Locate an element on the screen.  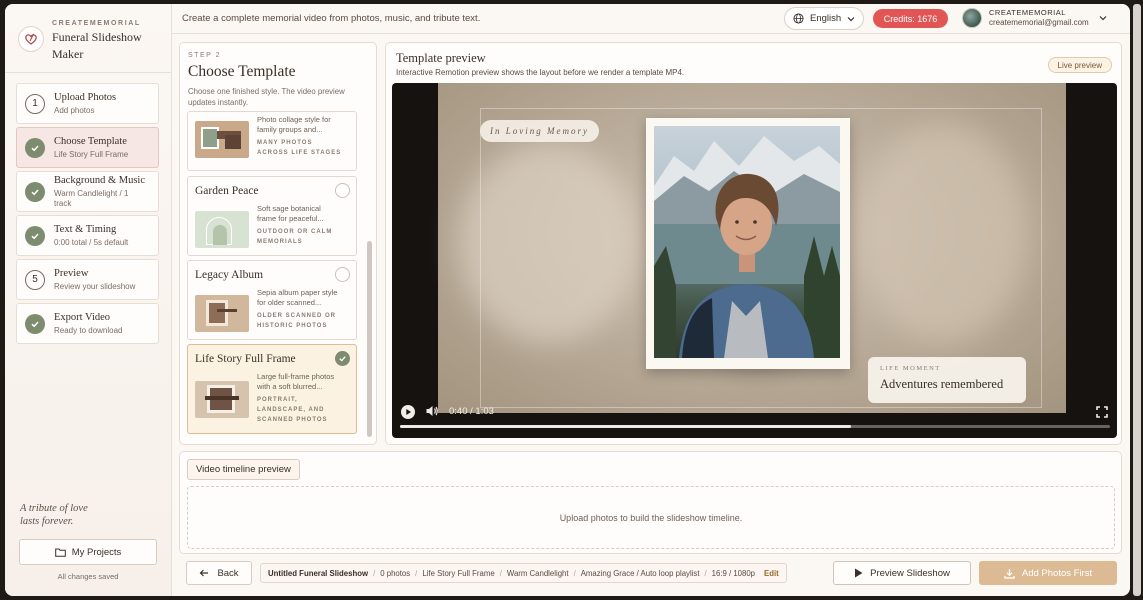
summary-background: Warm Candlelight is located at coordinates (537, 573).